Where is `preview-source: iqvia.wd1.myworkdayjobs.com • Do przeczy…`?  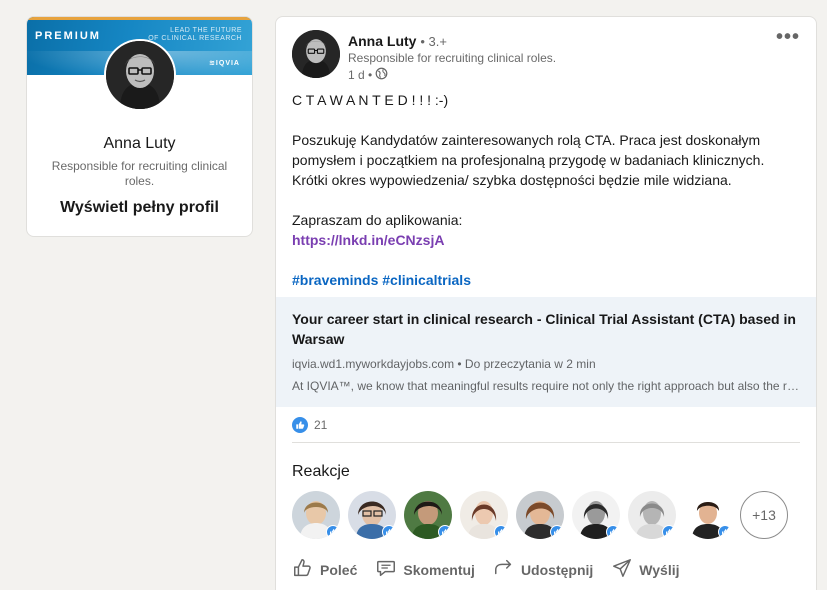
preview-source: iqvia.wd1.myworkdayjobs.com • Do przeczy… is located at coordinates (444, 364).